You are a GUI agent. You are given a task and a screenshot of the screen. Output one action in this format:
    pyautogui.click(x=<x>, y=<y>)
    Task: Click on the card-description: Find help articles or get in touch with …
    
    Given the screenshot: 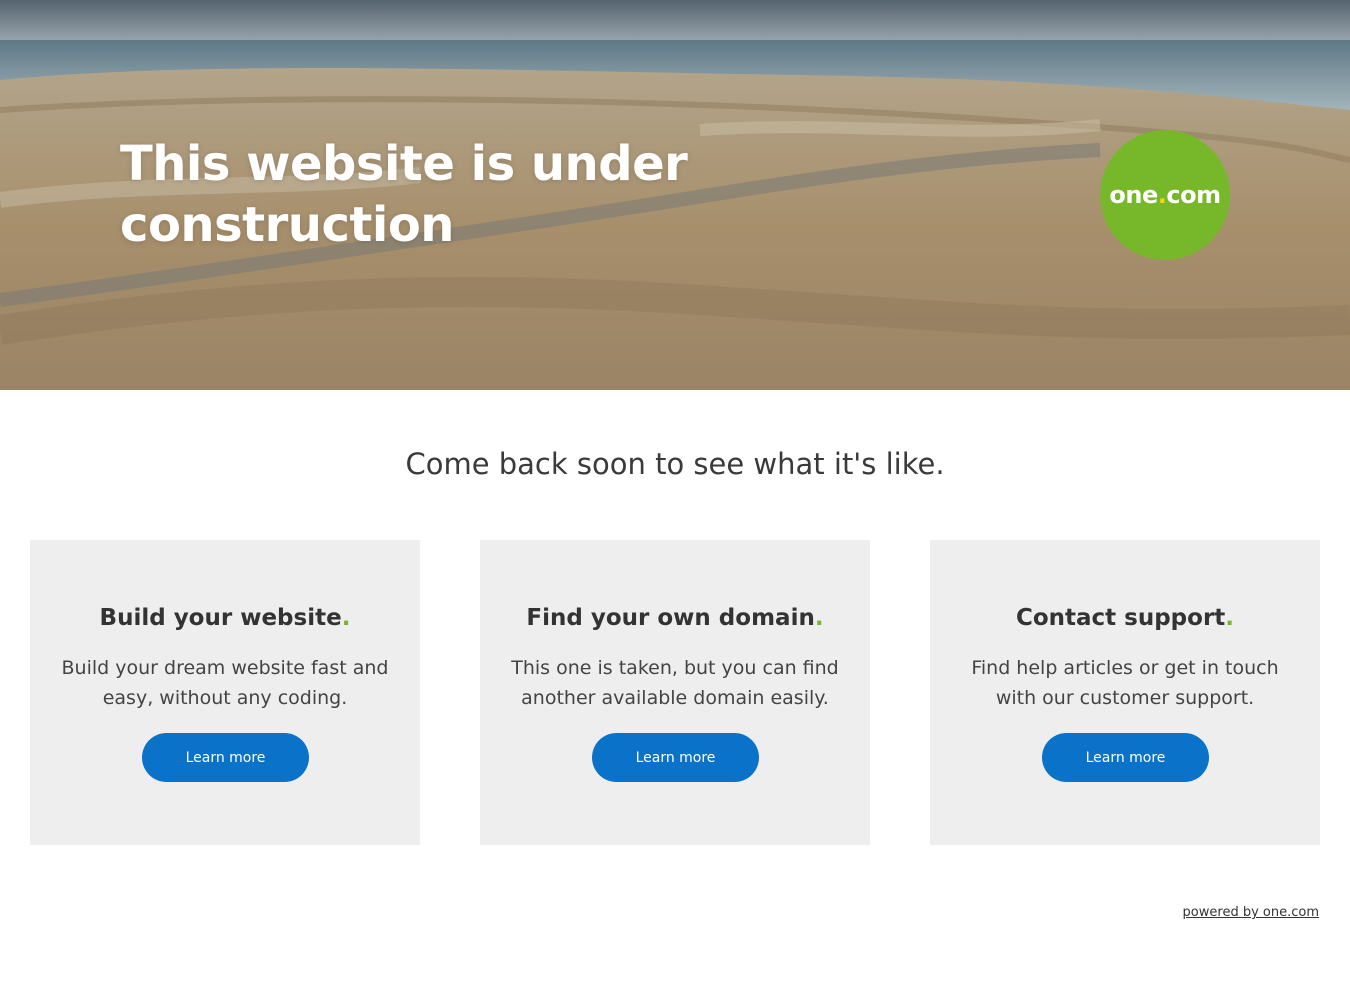 What is the action you would take?
    pyautogui.click(x=1125, y=683)
    